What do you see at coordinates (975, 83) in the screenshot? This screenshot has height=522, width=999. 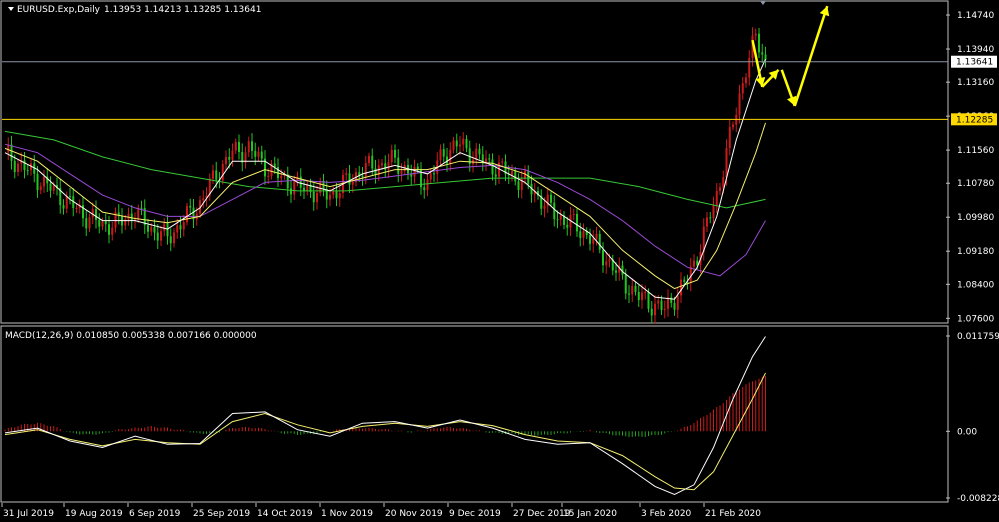 I see `price-tick-label: 1.13160` at bounding box center [975, 83].